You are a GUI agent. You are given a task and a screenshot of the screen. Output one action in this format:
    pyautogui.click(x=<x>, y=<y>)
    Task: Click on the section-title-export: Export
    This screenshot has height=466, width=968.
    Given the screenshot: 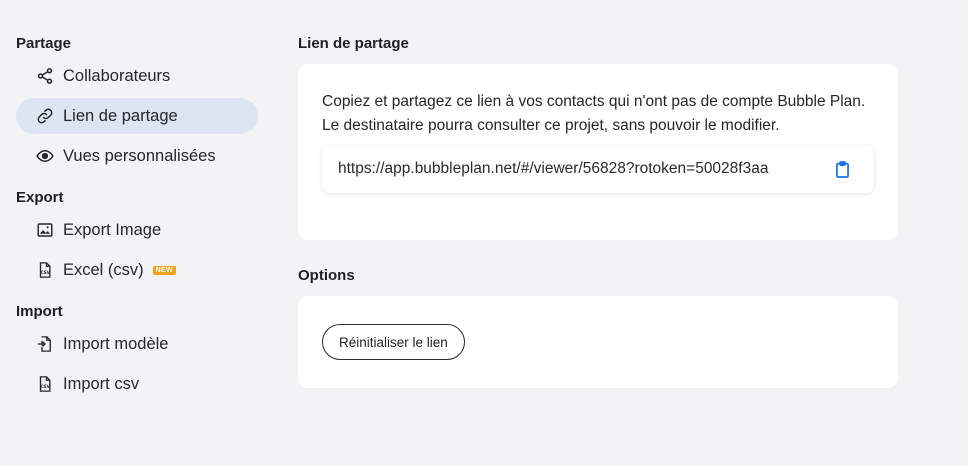 What is the action you would take?
    pyautogui.click(x=40, y=197)
    